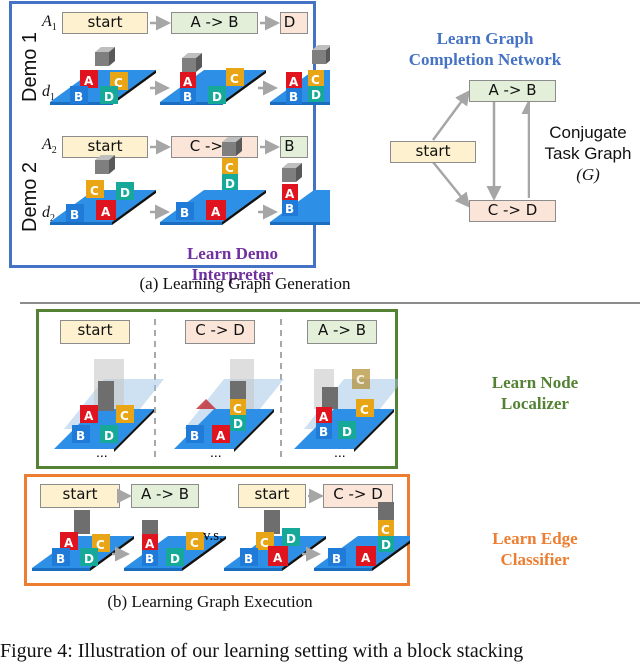 The image size is (640, 663). I want to click on edge-start-to-ab, so click(450, 115).